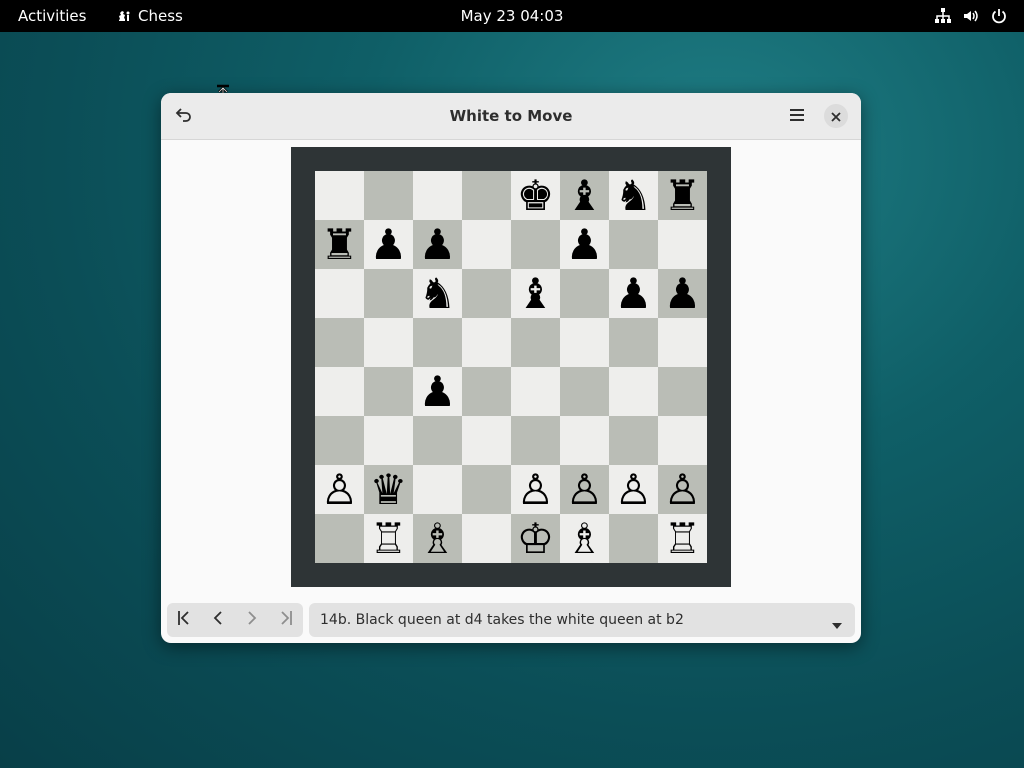 The image size is (1024, 768). What do you see at coordinates (633, 342) in the screenshot?
I see `square-g5` at bounding box center [633, 342].